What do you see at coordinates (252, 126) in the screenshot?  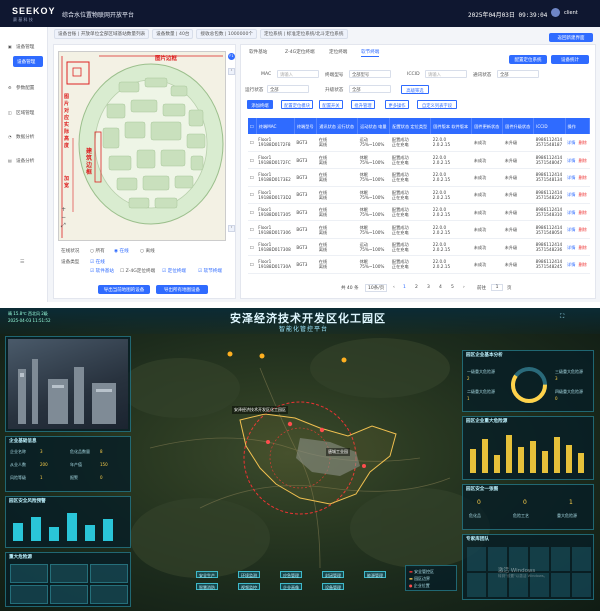 I see `select-all-checkbox: ☐` at bounding box center [252, 126].